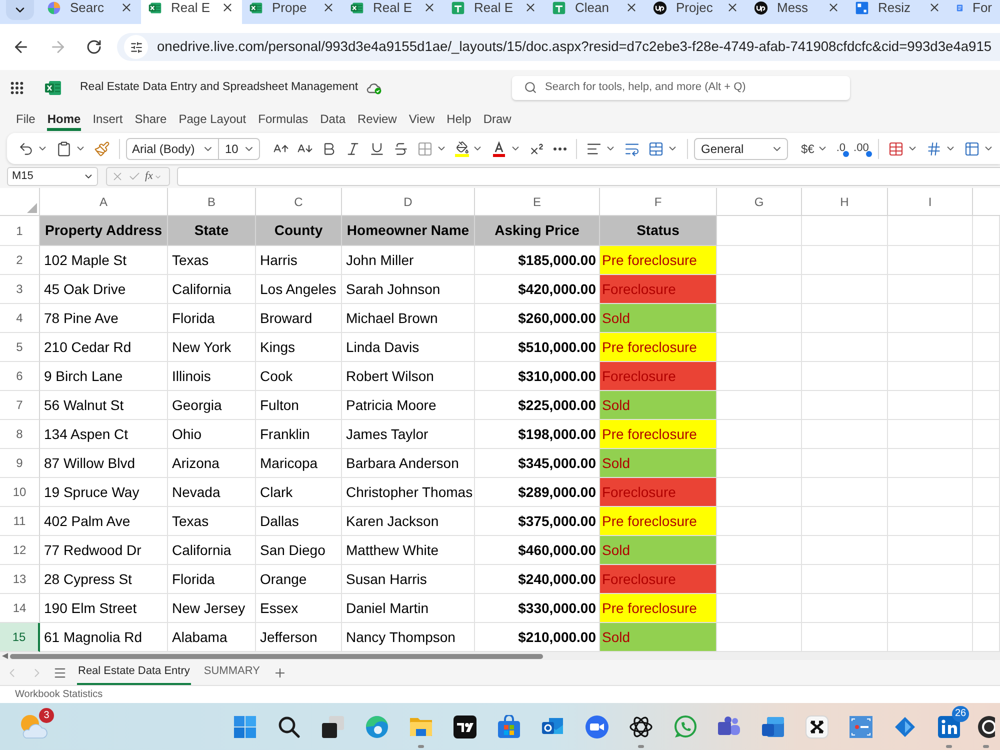 This screenshot has height=750, width=1000. I want to click on close-icon, so click(631, 7).